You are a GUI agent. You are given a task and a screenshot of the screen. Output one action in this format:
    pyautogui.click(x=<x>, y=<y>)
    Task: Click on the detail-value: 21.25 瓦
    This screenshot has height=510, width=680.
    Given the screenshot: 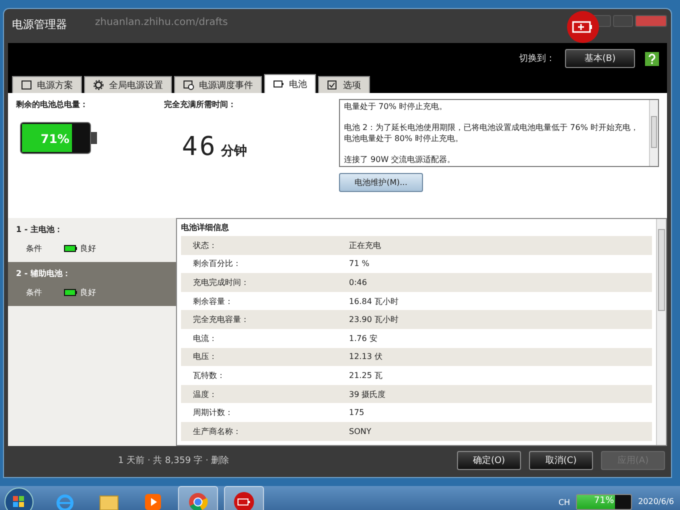 What is the action you would take?
    pyautogui.click(x=365, y=375)
    